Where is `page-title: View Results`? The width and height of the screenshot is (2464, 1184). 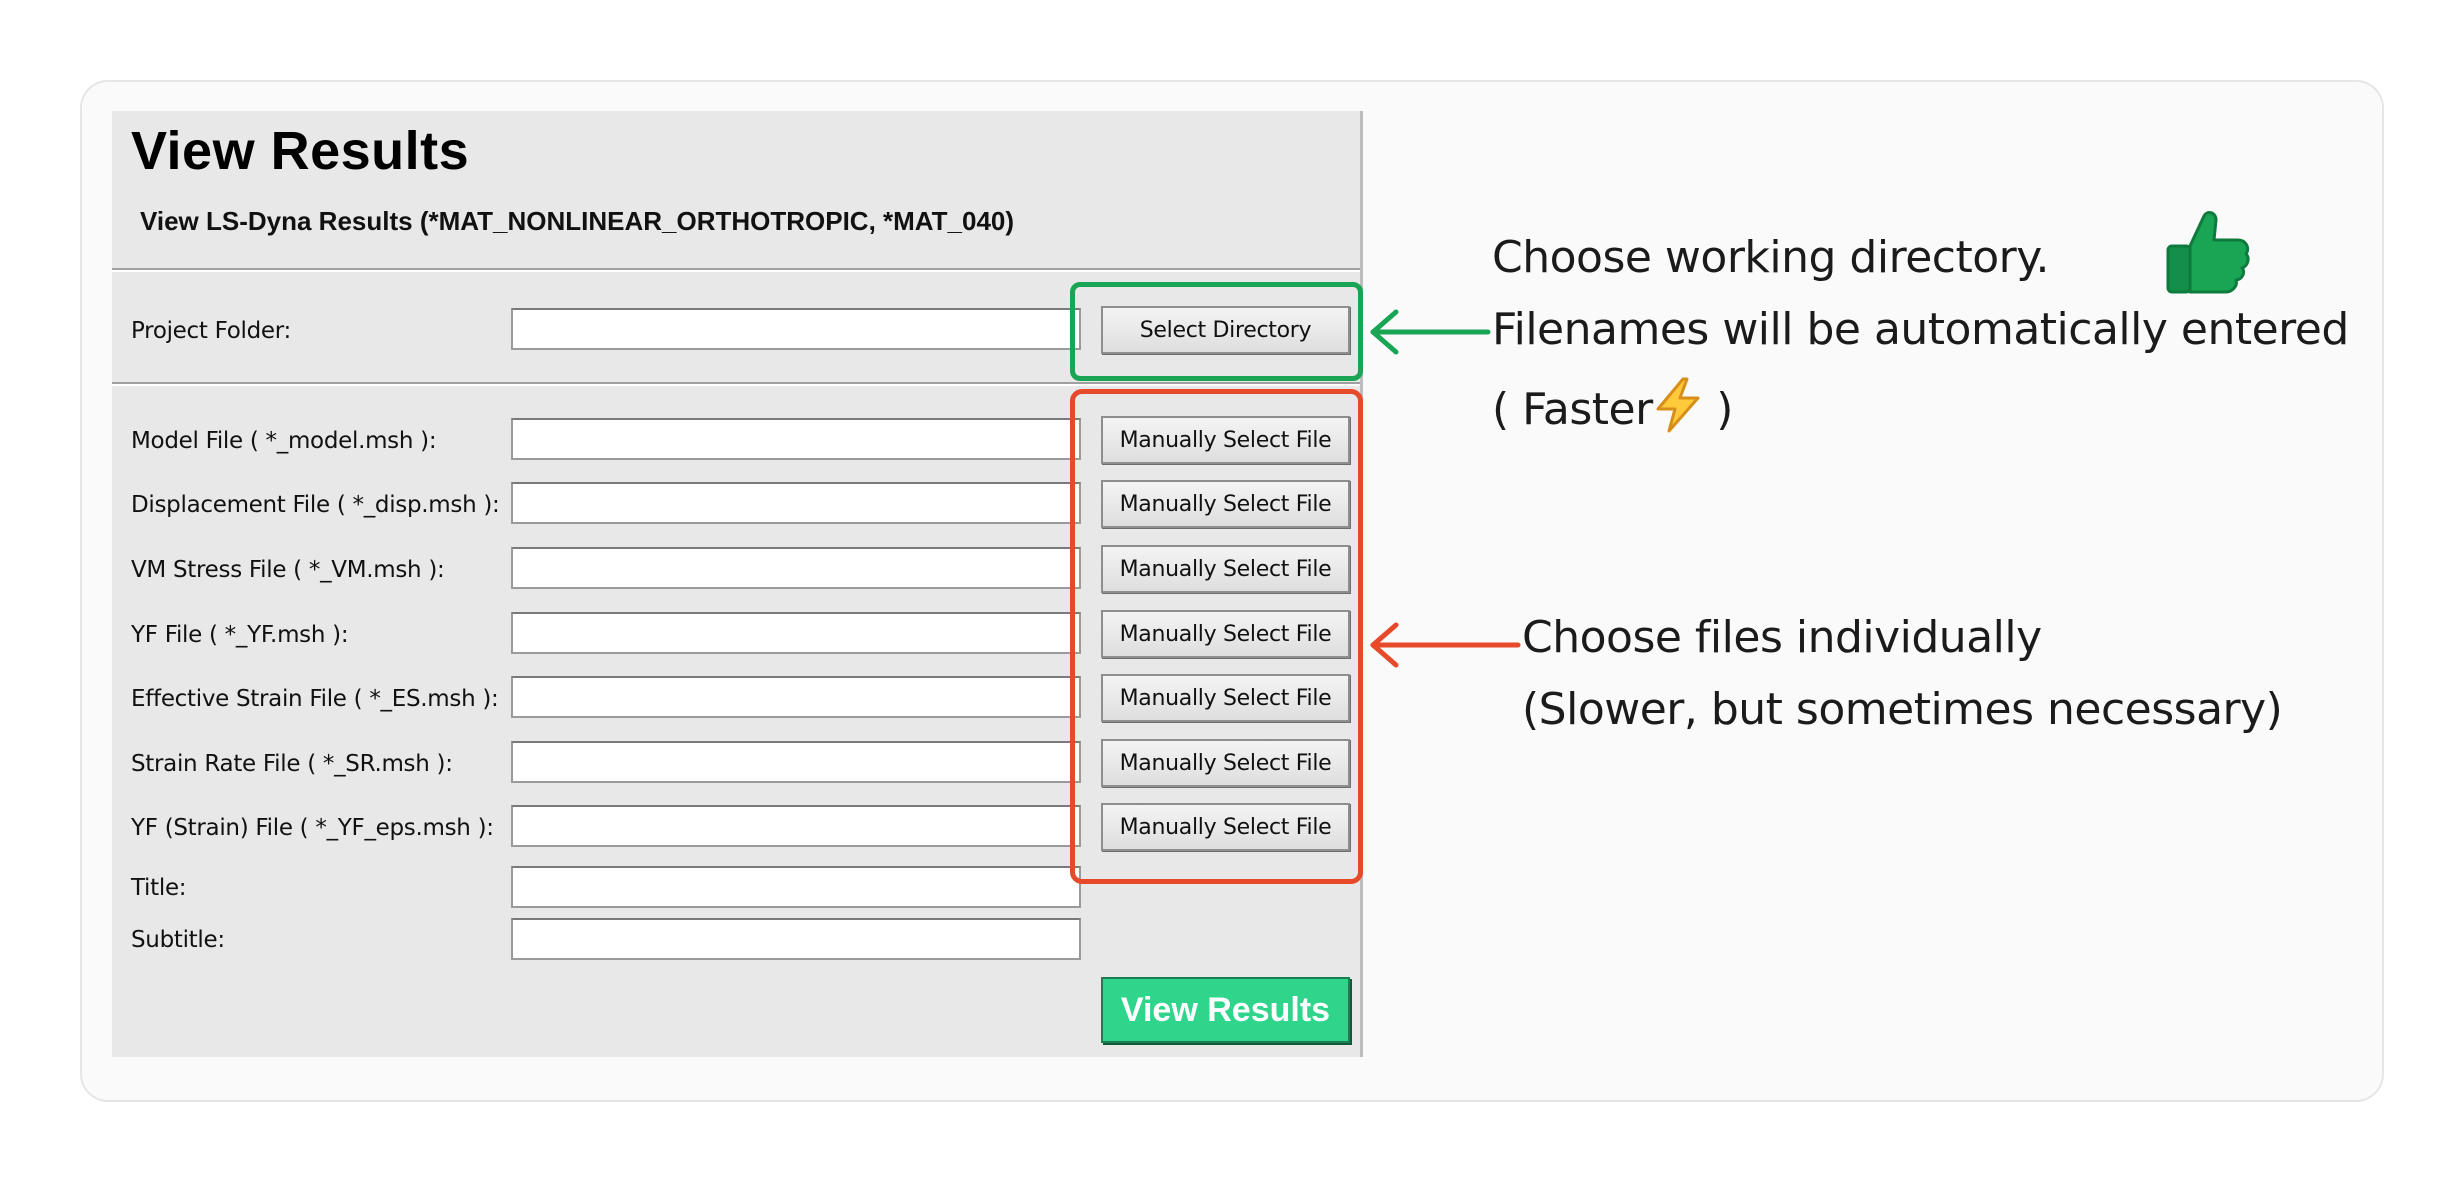 page-title: View Results is located at coordinates (300, 151).